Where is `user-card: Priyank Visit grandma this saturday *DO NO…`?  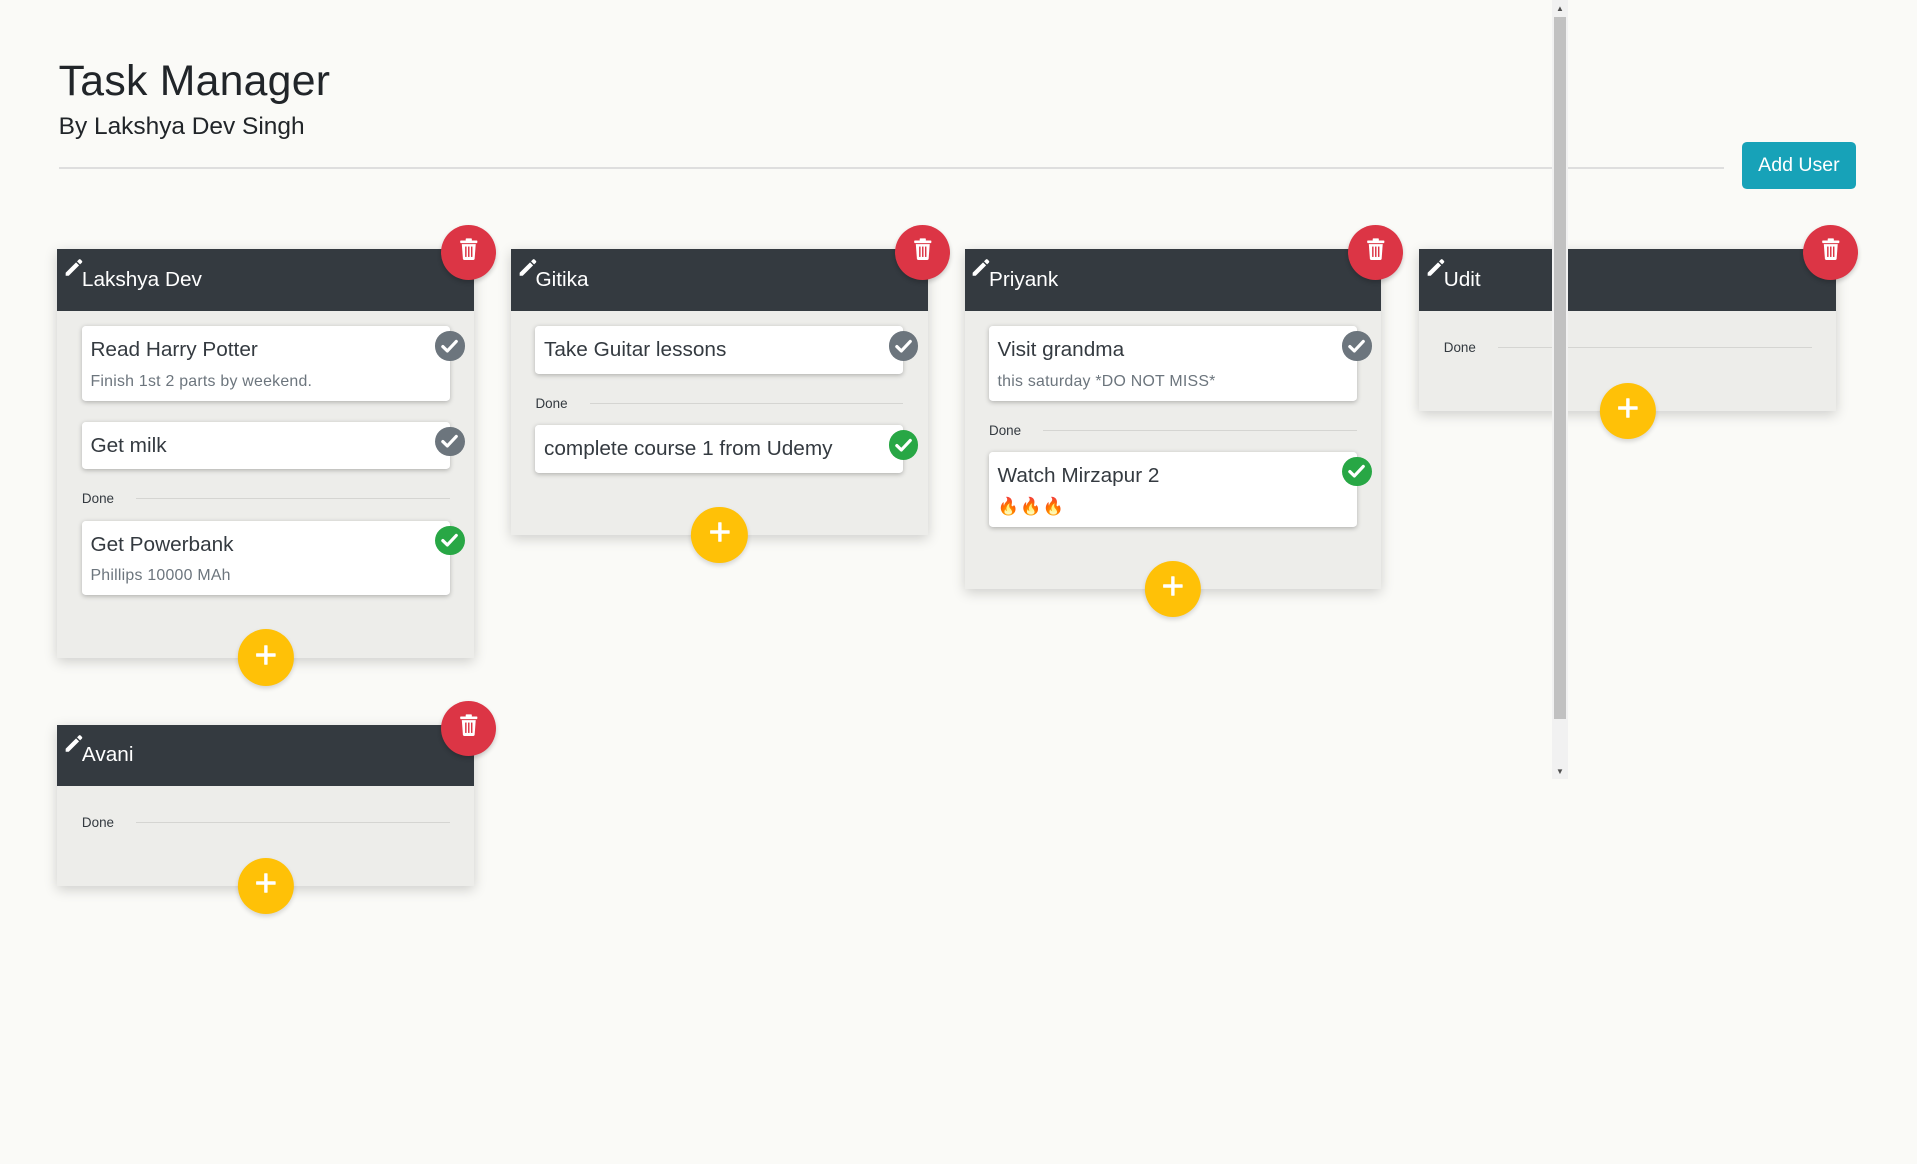 user-card: Priyank Visit grandma this saturday *DO NO… is located at coordinates (1184, 421).